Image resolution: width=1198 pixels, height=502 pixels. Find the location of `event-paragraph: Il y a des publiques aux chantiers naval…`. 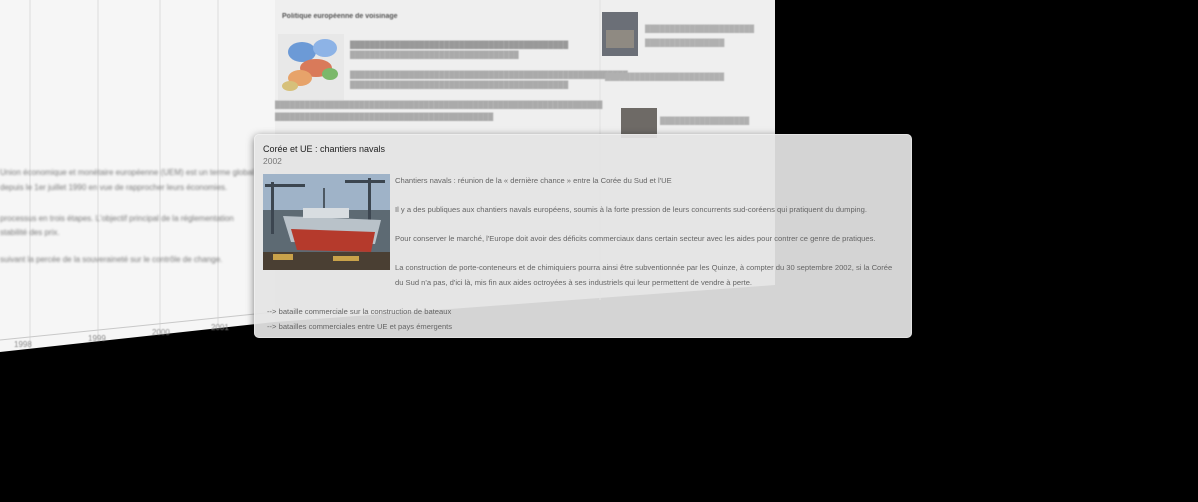

event-paragraph: Il y a des publiques aux chantiers naval… is located at coordinates (631, 209).